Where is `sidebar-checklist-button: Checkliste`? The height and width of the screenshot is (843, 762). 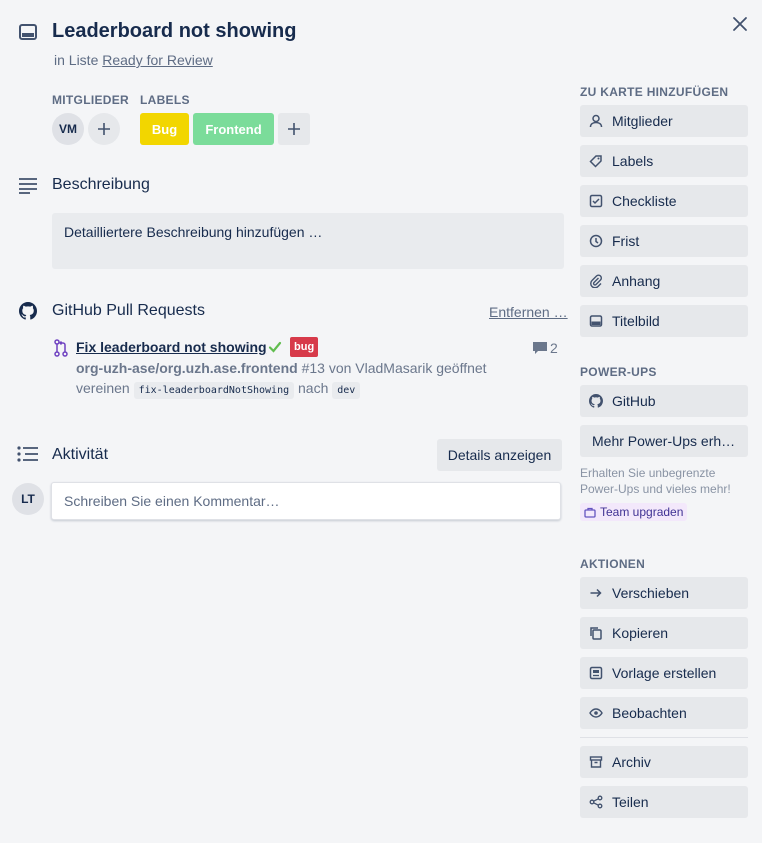
sidebar-checklist-button: Checkliste is located at coordinates (664, 201).